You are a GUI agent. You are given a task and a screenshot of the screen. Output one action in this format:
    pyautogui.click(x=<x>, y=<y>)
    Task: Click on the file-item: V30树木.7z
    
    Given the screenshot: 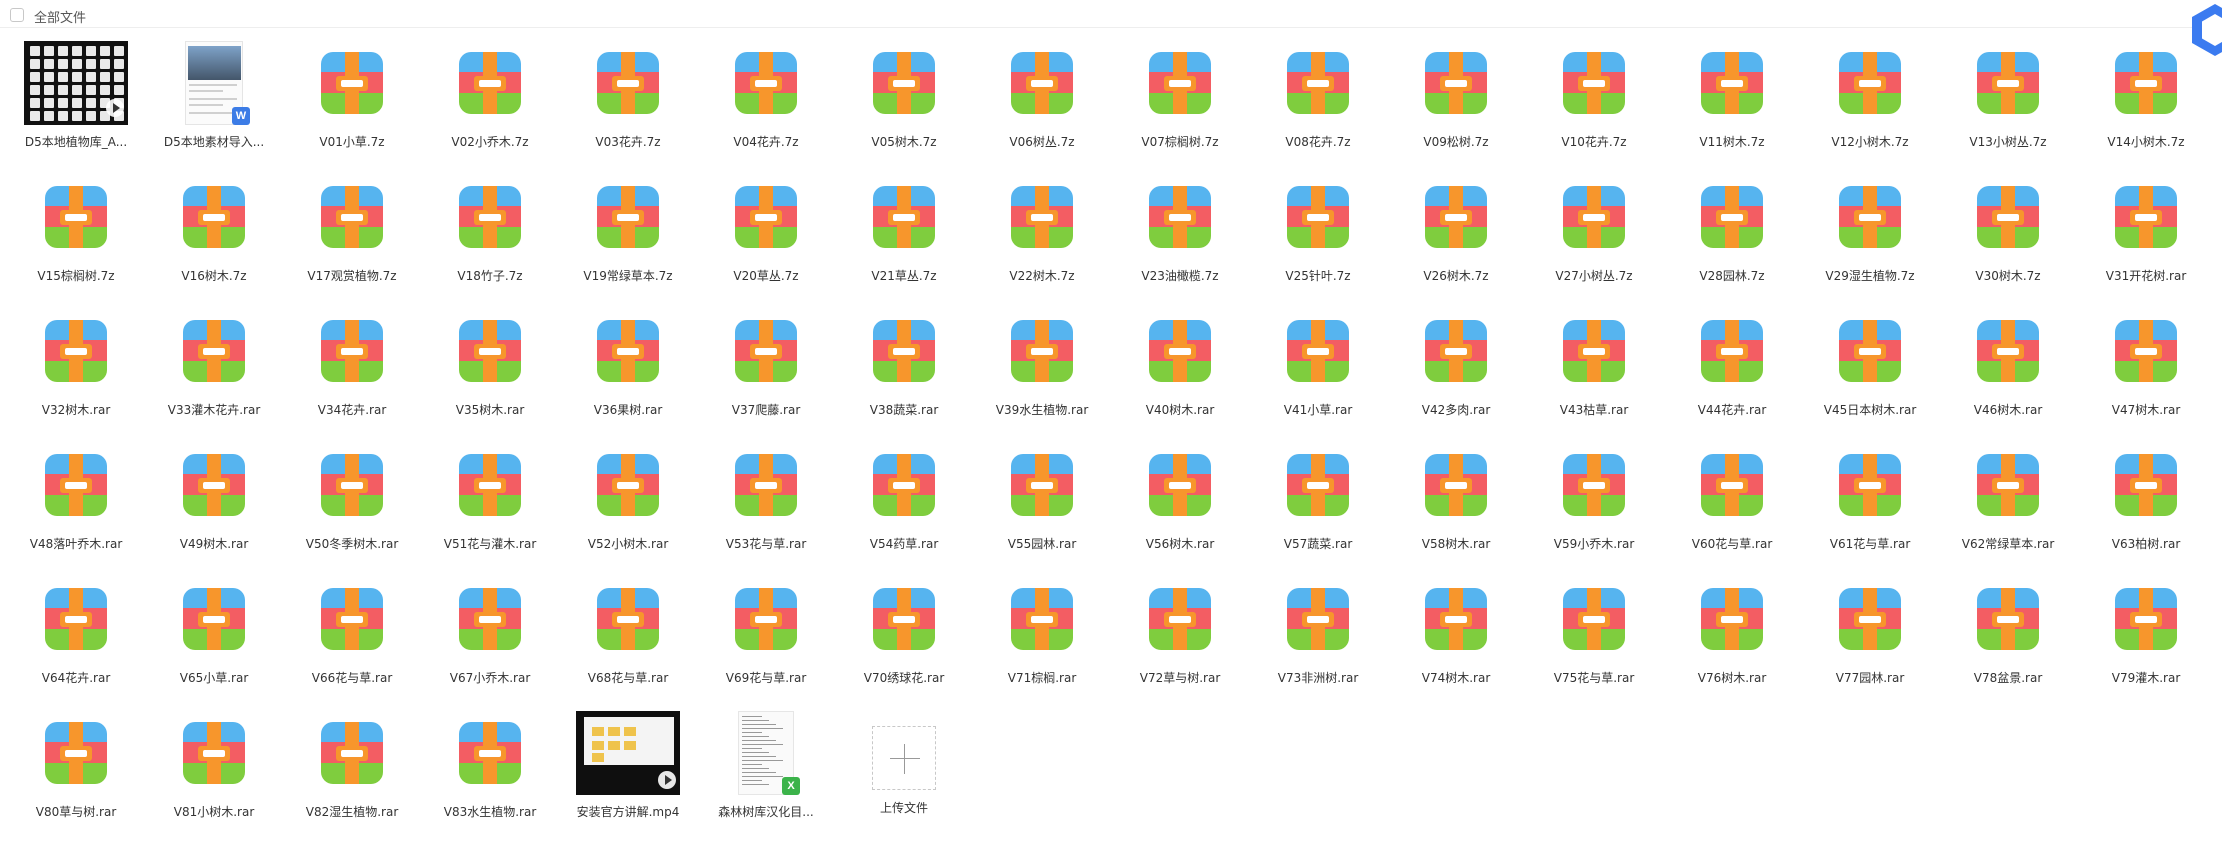 What is the action you would take?
    pyautogui.click(x=2008, y=237)
    